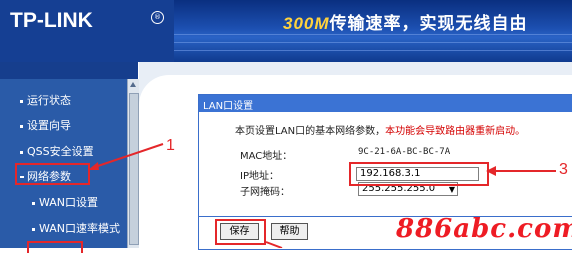  I want to click on site-watermark: 886abc.com, so click(484, 229).